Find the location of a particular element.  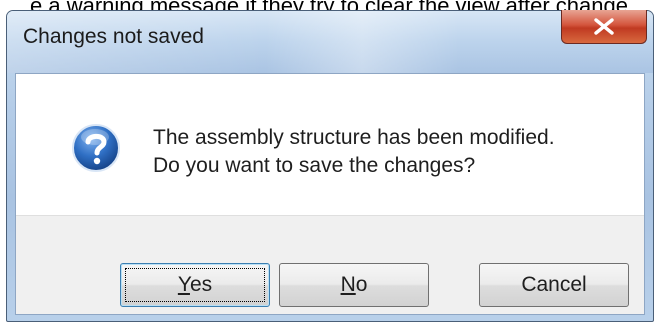

close-icon is located at coordinates (604, 26).